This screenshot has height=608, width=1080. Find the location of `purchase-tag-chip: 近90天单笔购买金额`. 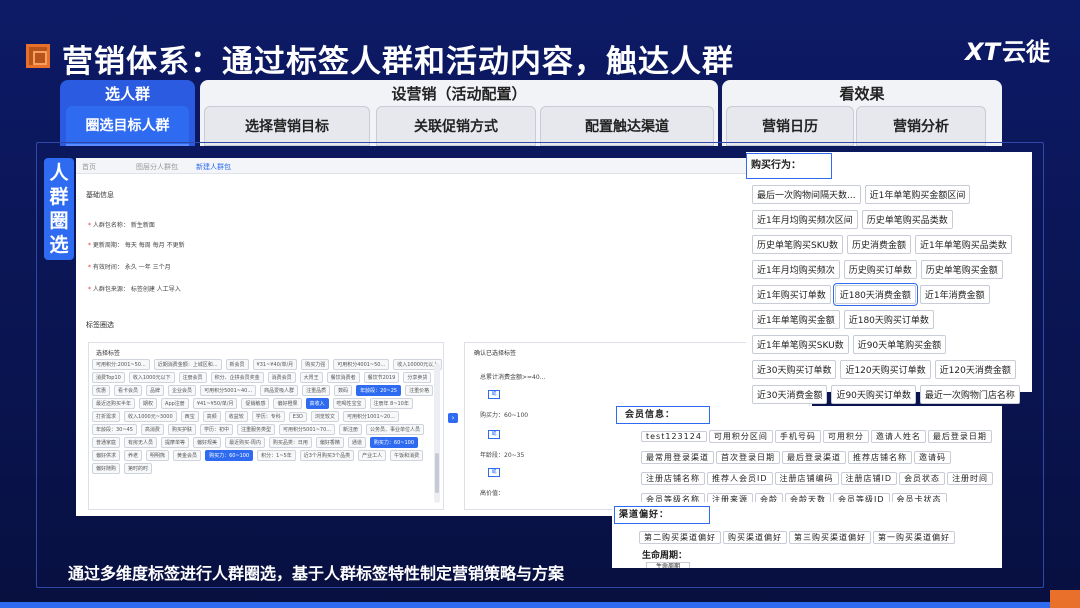

purchase-tag-chip: 近90天单笔购买金额 is located at coordinates (899, 344).